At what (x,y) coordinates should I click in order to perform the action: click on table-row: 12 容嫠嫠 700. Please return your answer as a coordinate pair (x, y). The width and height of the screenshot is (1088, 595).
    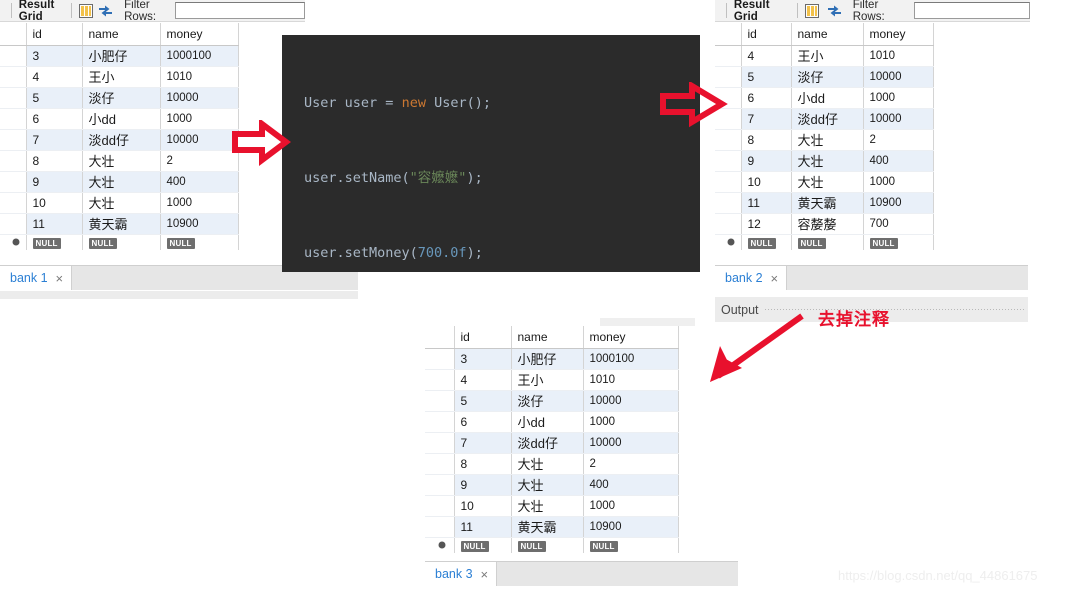
    Looking at the image, I should click on (824, 224).